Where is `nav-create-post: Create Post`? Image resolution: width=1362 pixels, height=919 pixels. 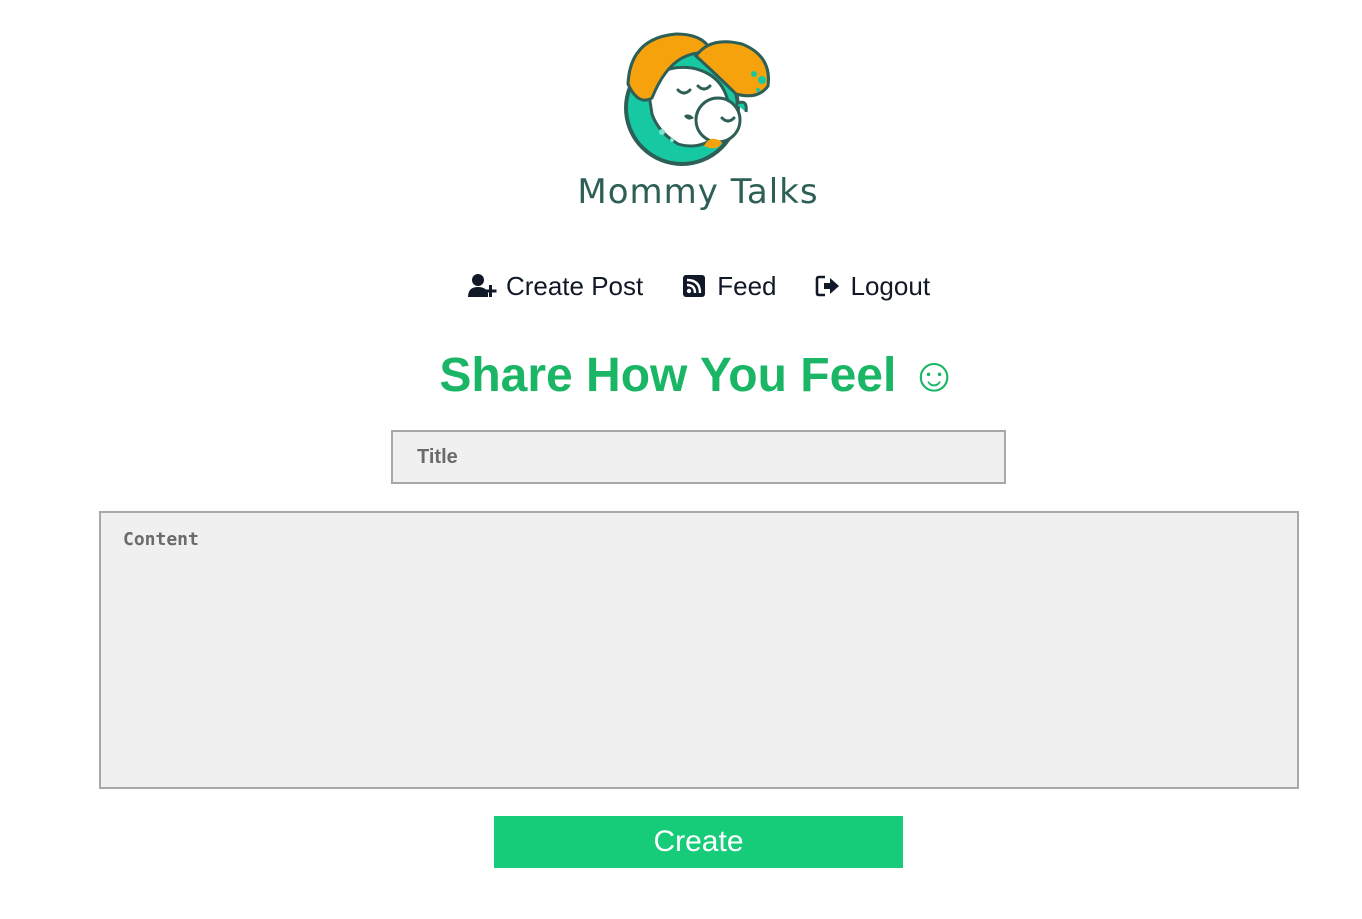
nav-create-post: Create Post is located at coordinates (555, 286).